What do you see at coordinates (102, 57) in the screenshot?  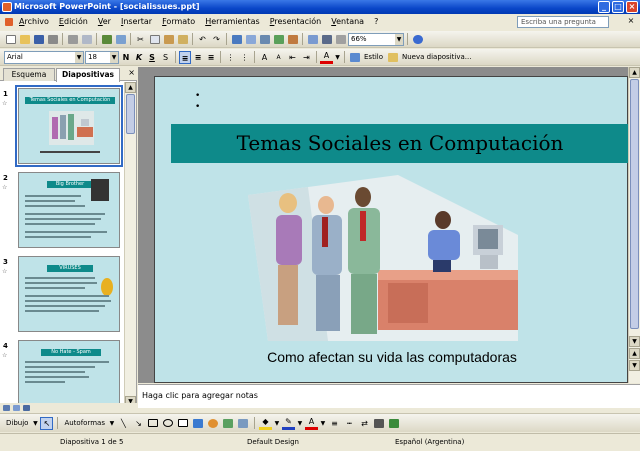 I see `font-size-select: 18 ▼` at bounding box center [102, 57].